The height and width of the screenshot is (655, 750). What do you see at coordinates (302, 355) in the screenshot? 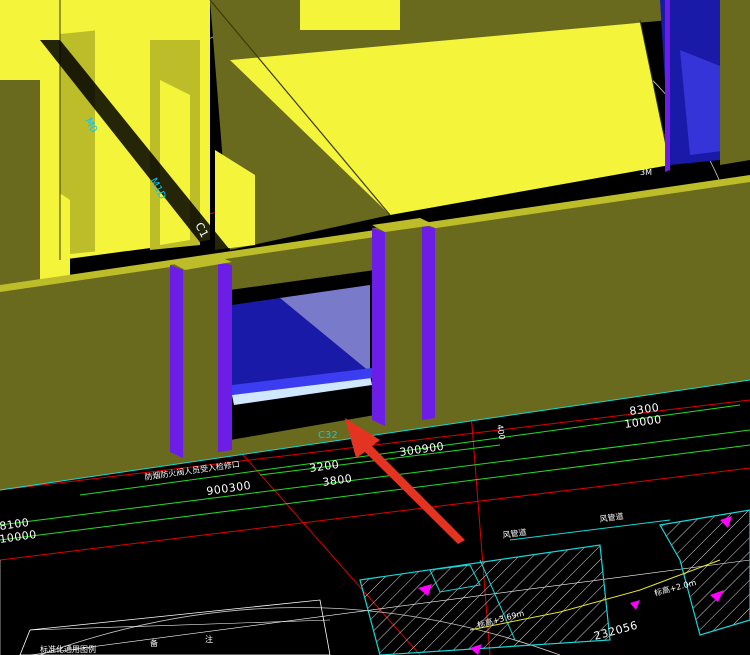
I see `window-opening: C32` at bounding box center [302, 355].